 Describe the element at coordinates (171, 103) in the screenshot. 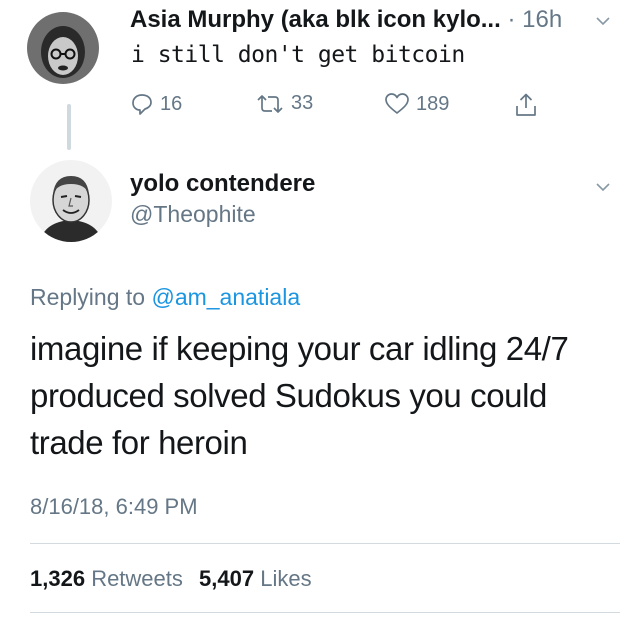

I see `reply-count: 16` at that location.